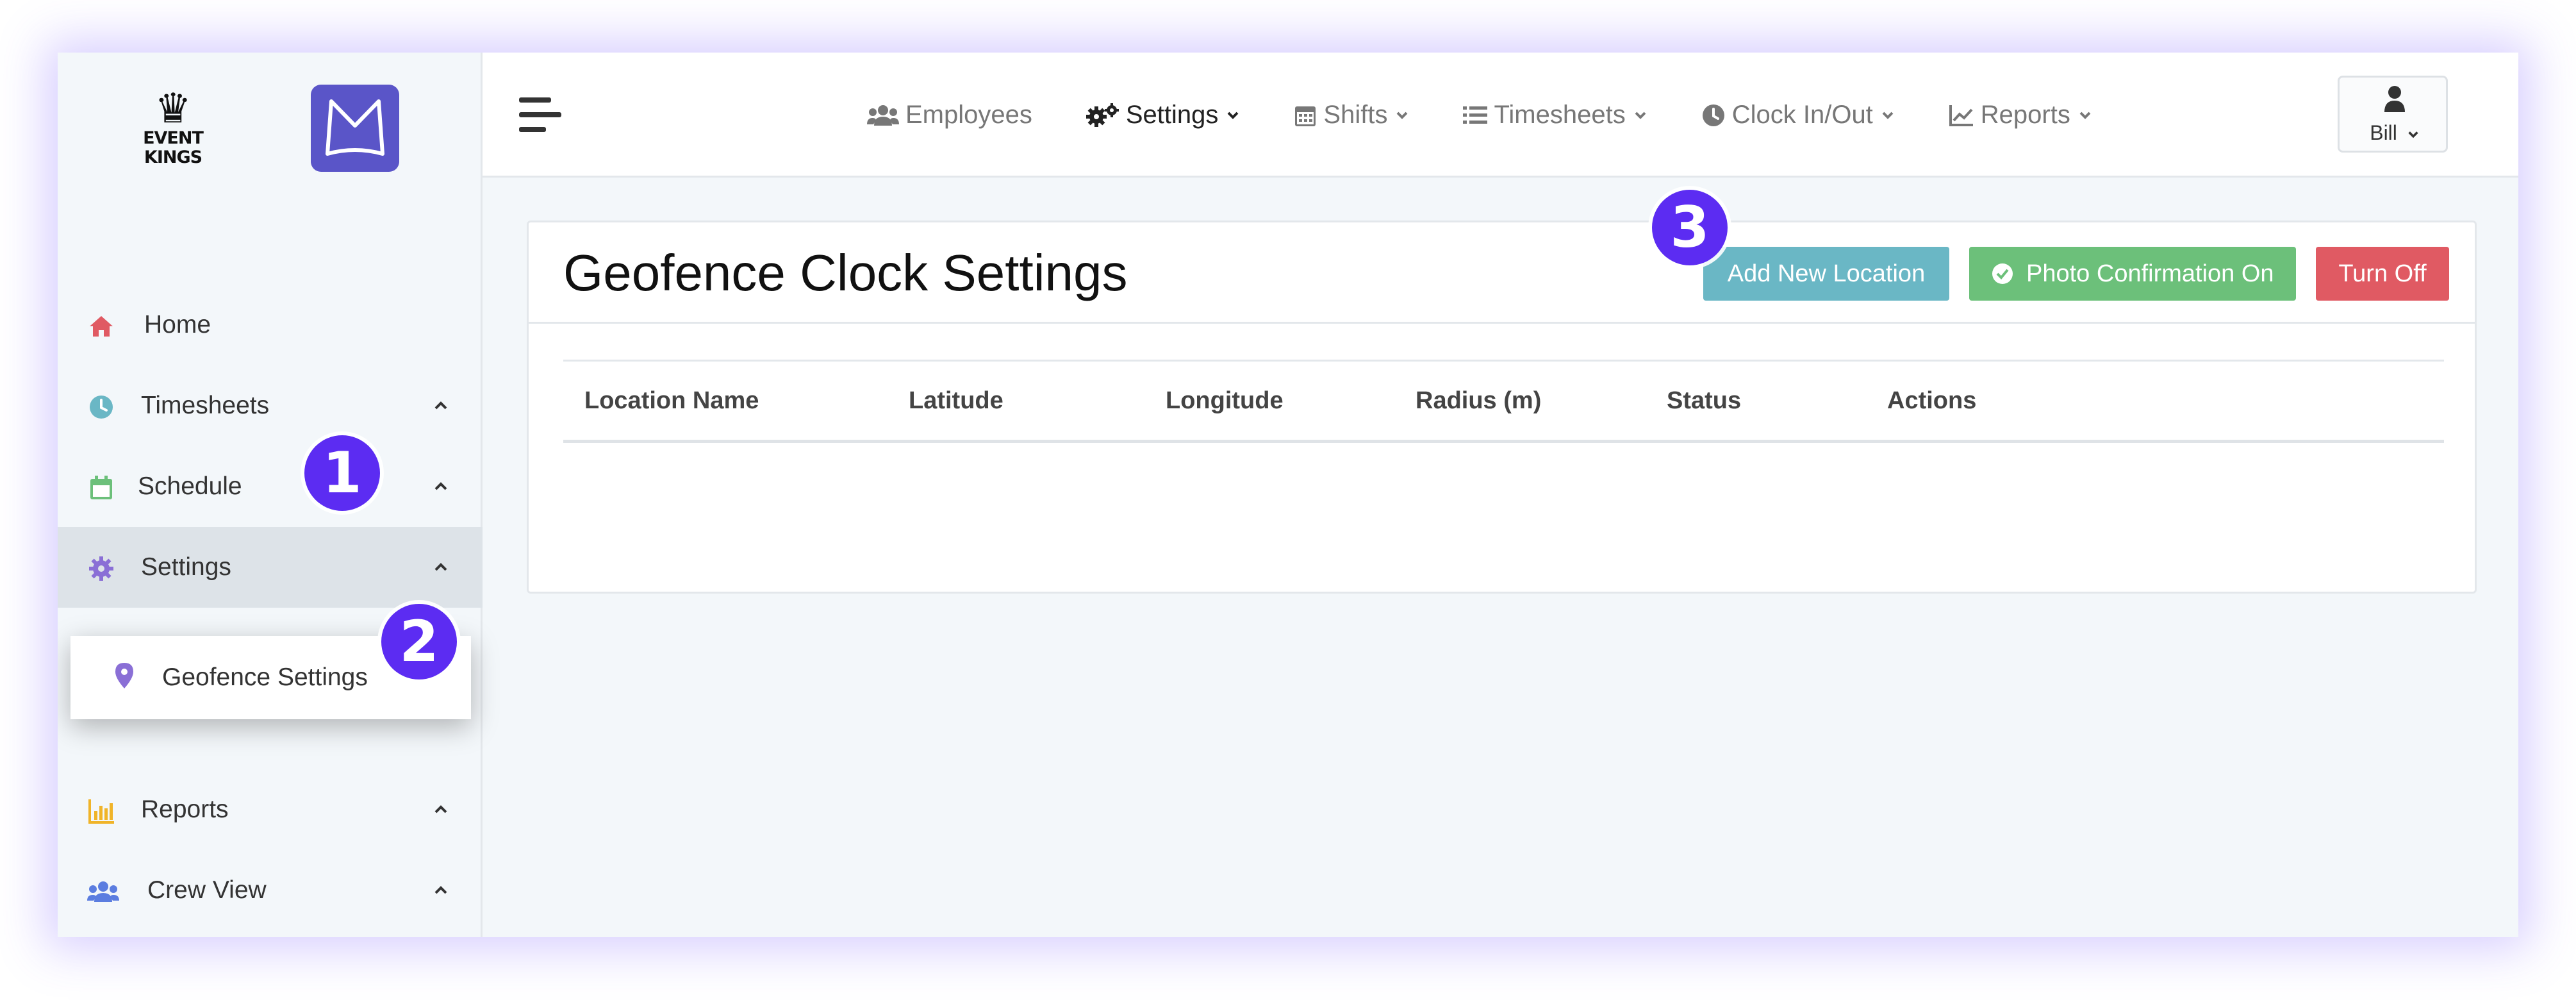  What do you see at coordinates (265, 677) in the screenshot?
I see `sidebar-subitem-label: Geofence Settings` at bounding box center [265, 677].